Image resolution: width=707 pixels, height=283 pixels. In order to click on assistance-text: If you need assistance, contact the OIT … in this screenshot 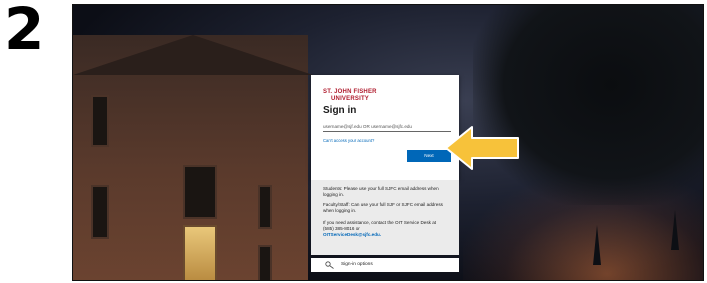, I will do `click(380, 225)`.